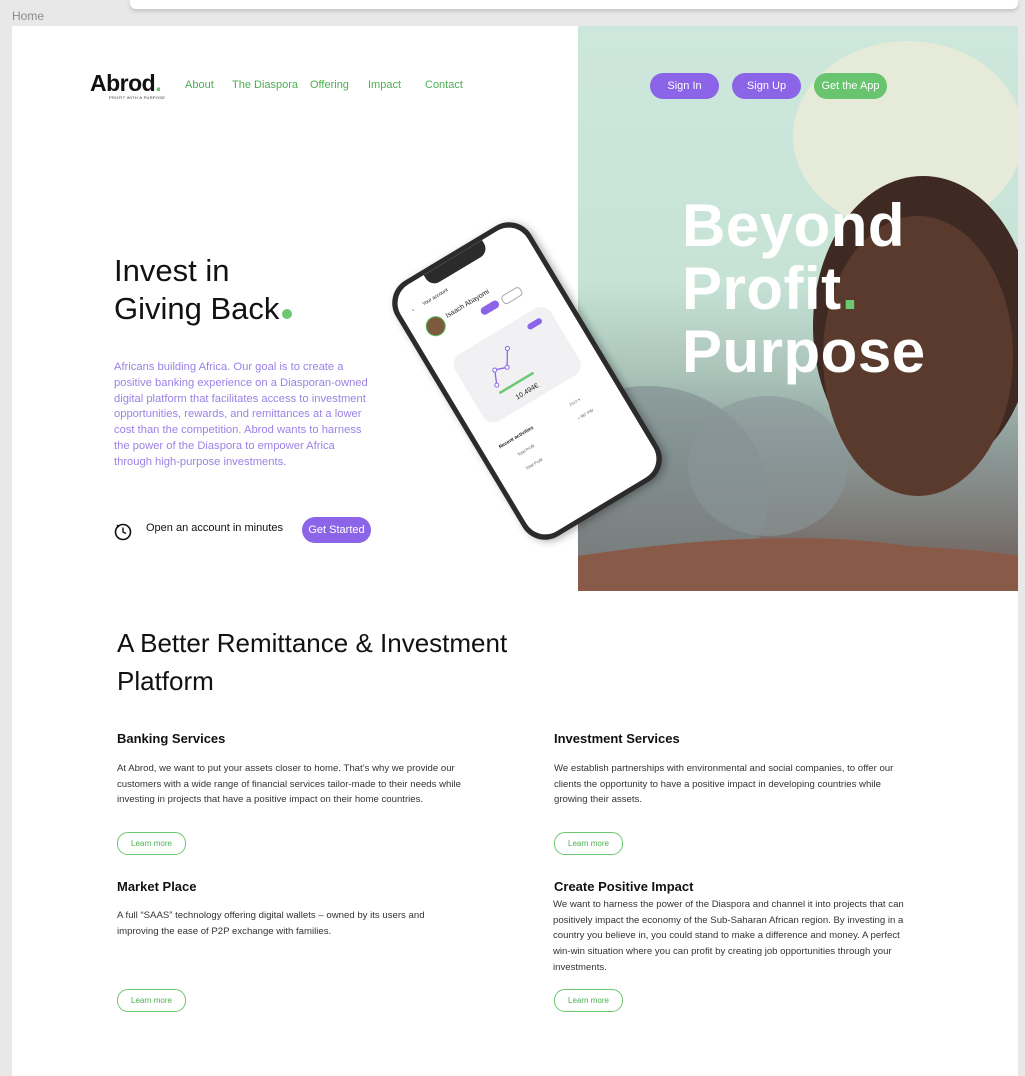 Image resolution: width=1025 pixels, height=1076 pixels. What do you see at coordinates (517, 356) in the screenshot?
I see `phone-line-chart` at bounding box center [517, 356].